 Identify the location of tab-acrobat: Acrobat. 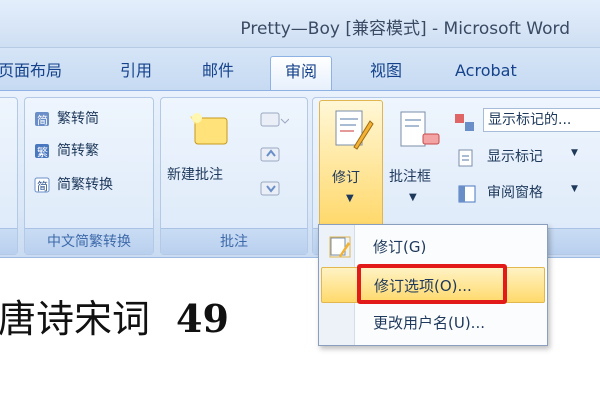
(486, 73).